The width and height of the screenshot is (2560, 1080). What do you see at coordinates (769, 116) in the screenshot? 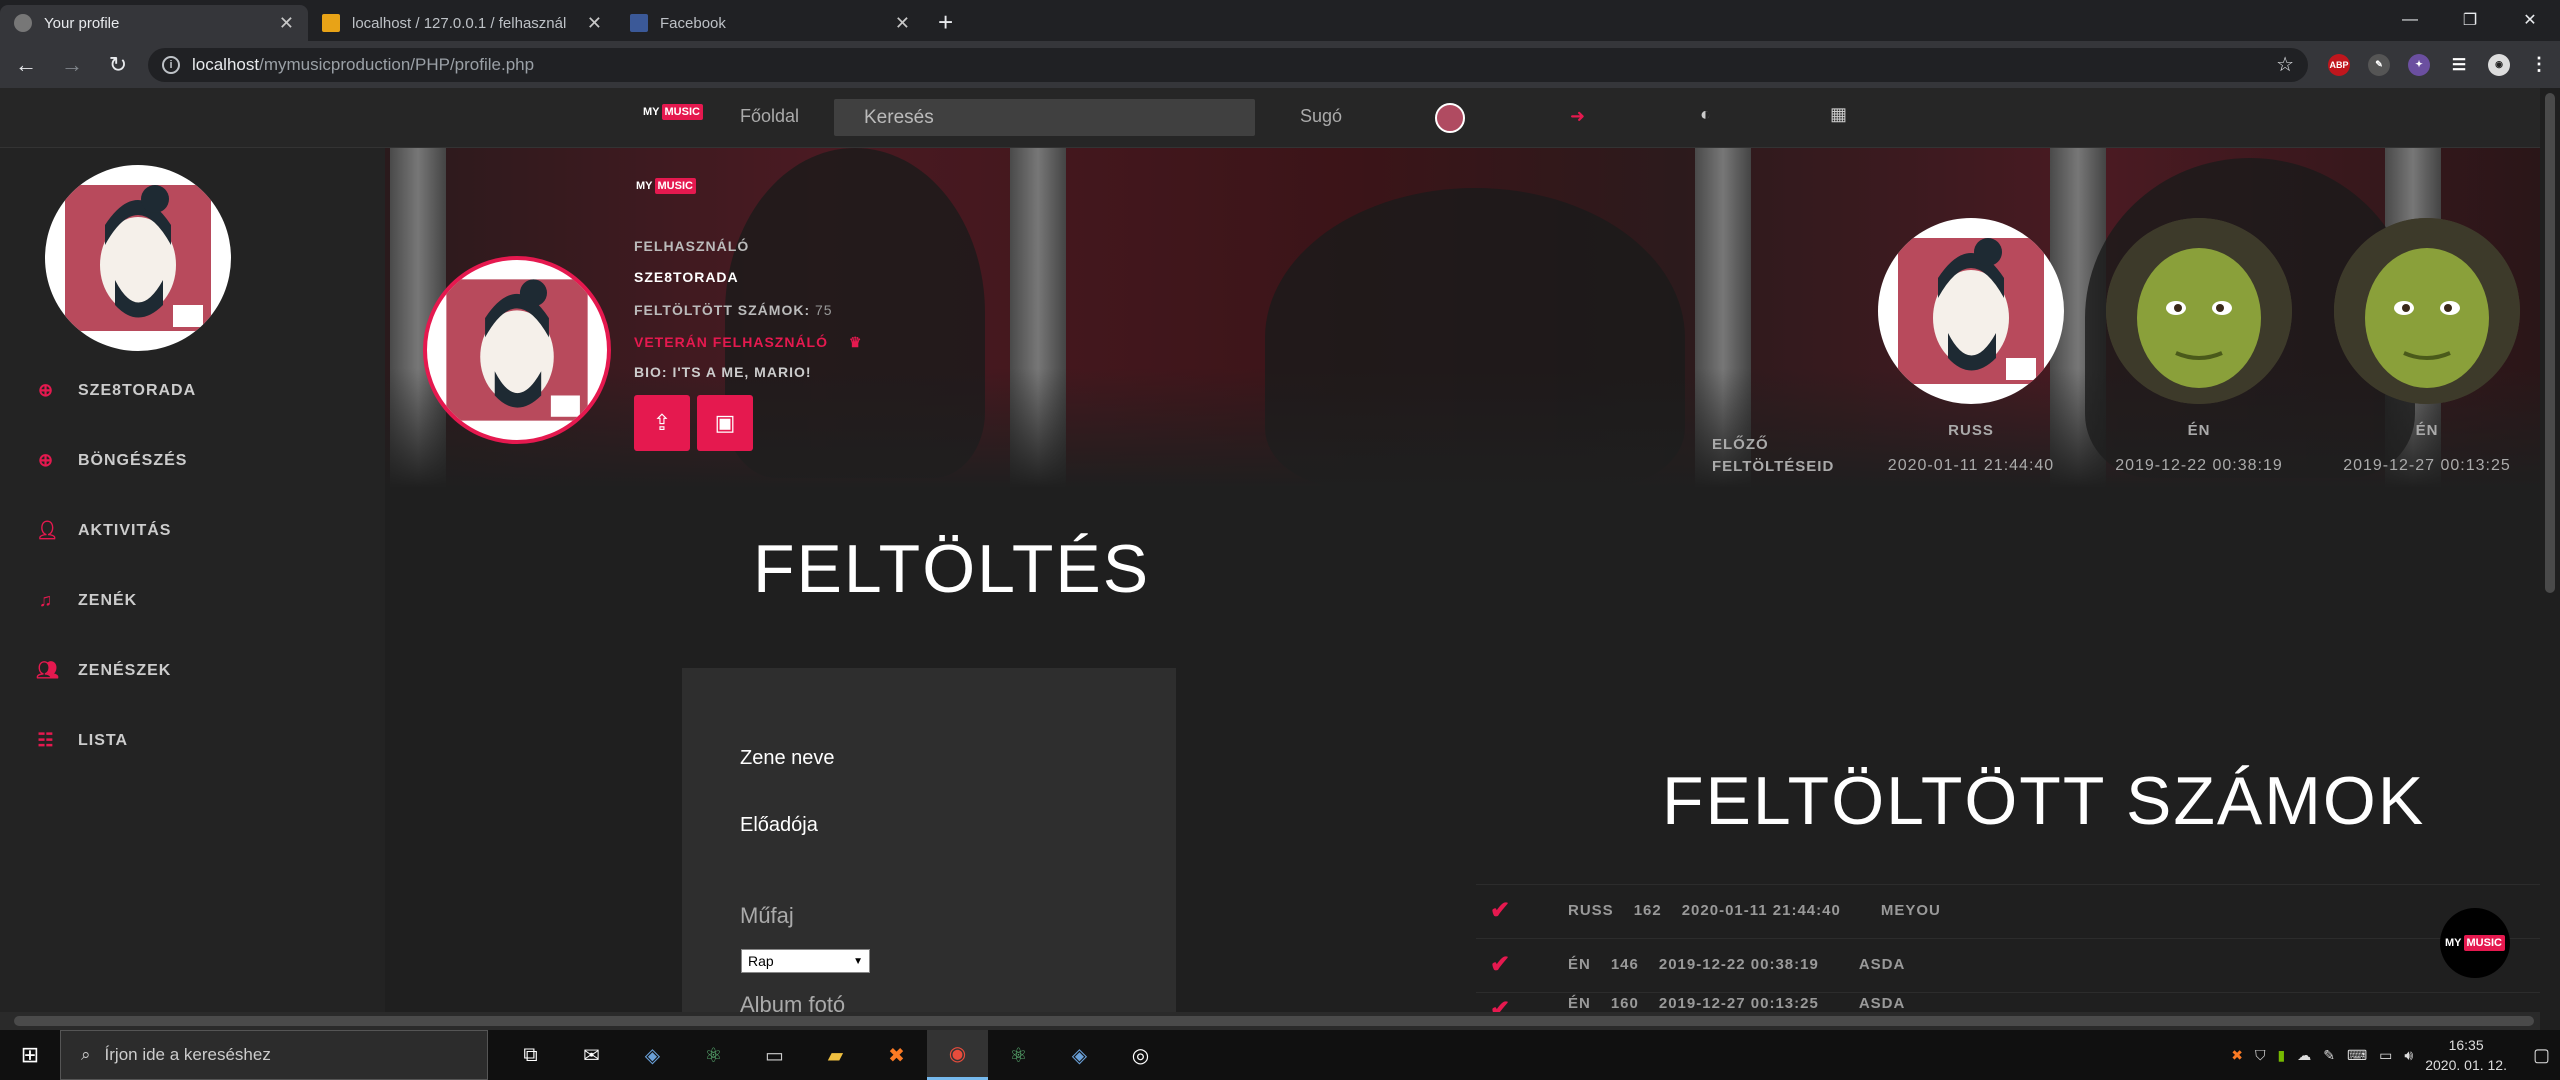
I see `nav-home-link: Főoldal` at bounding box center [769, 116].